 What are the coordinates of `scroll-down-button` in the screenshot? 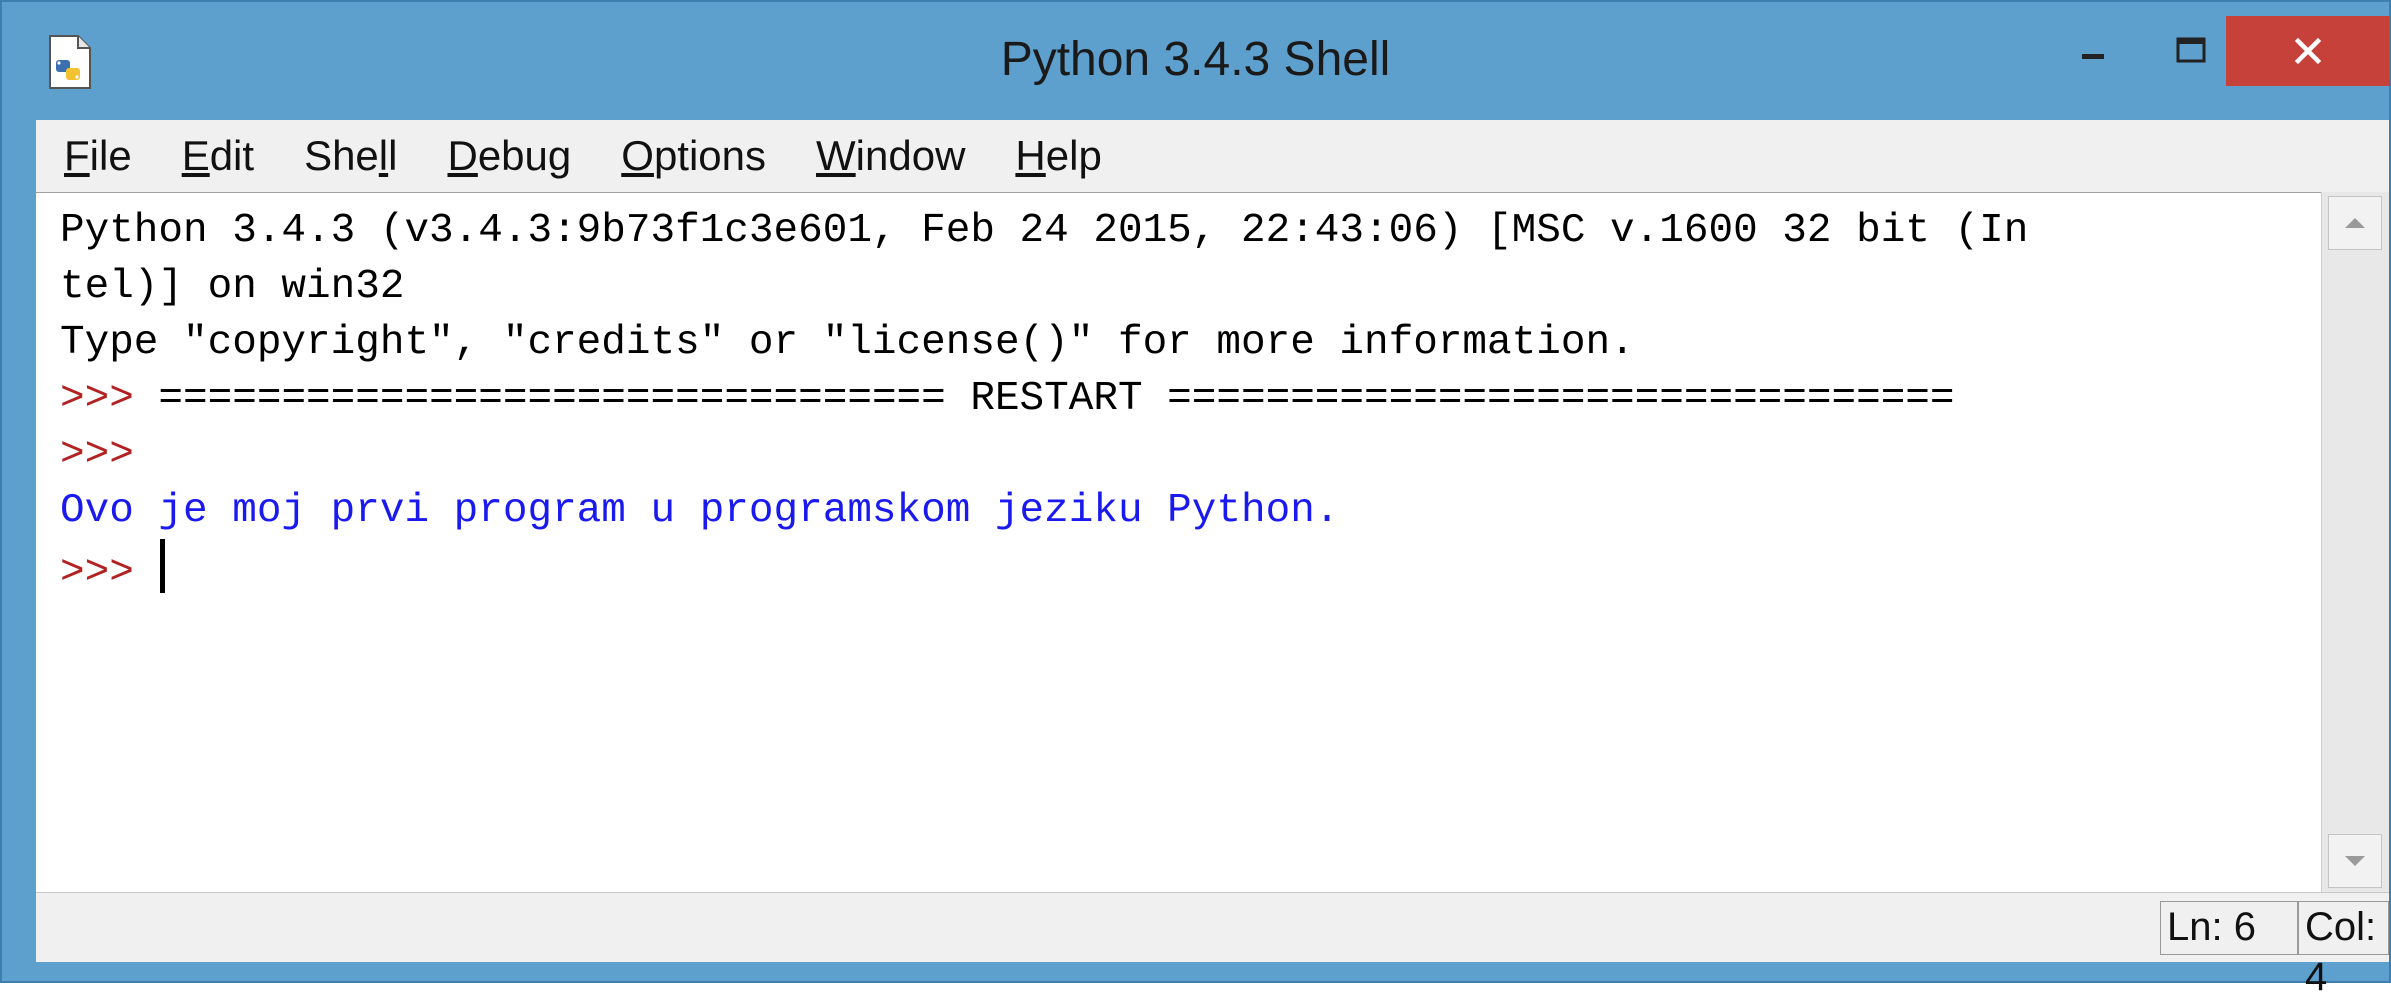 It's located at (2355, 861).